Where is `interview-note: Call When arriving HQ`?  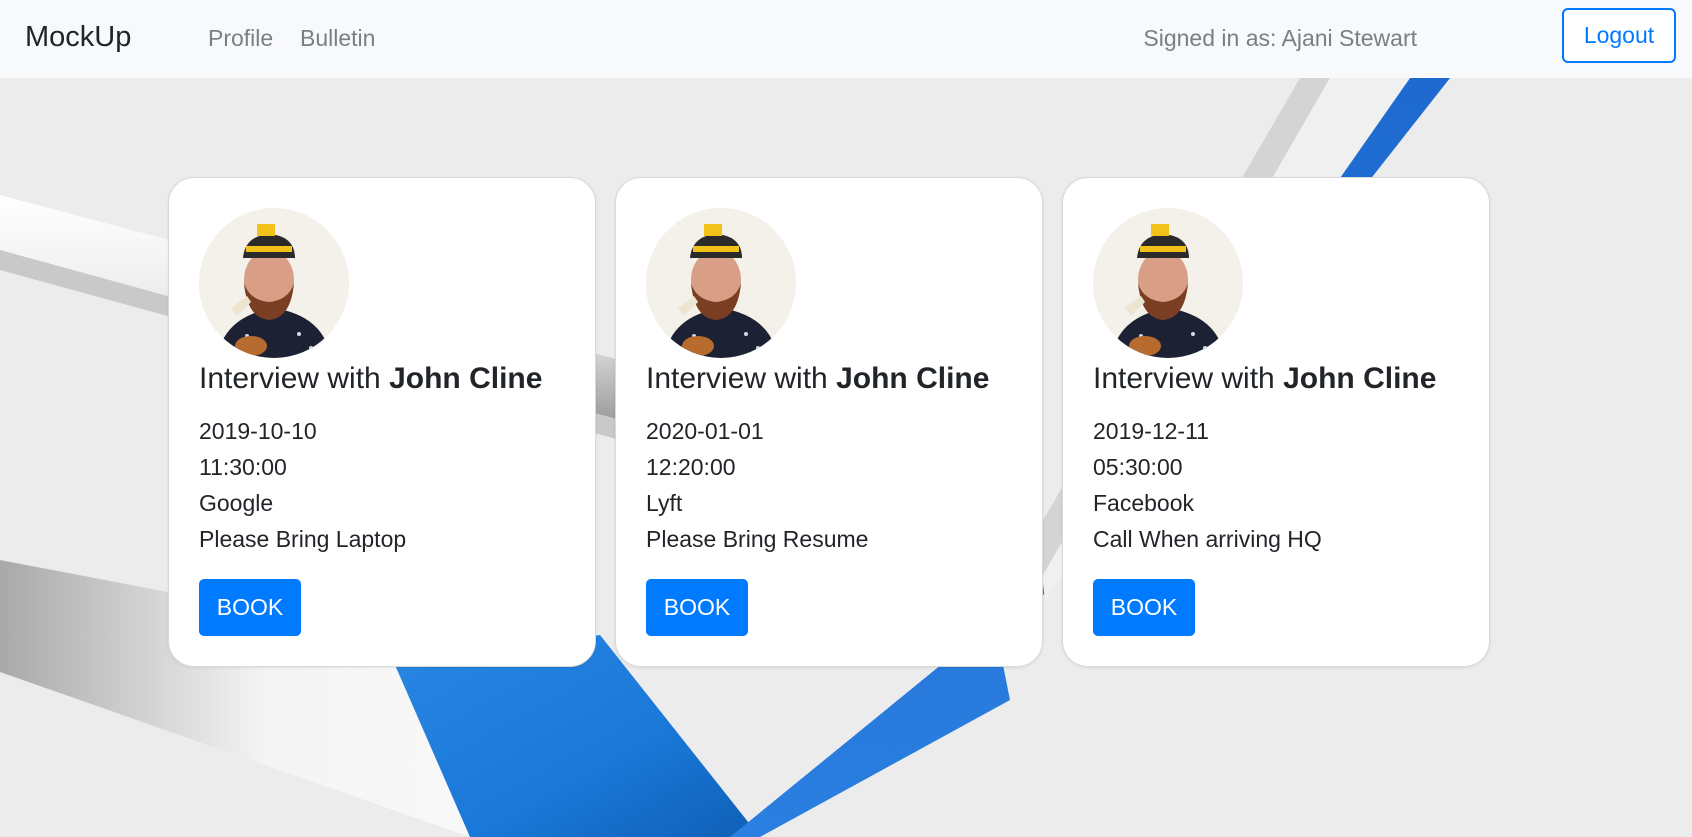 interview-note: Call When arriving HQ is located at coordinates (1207, 539).